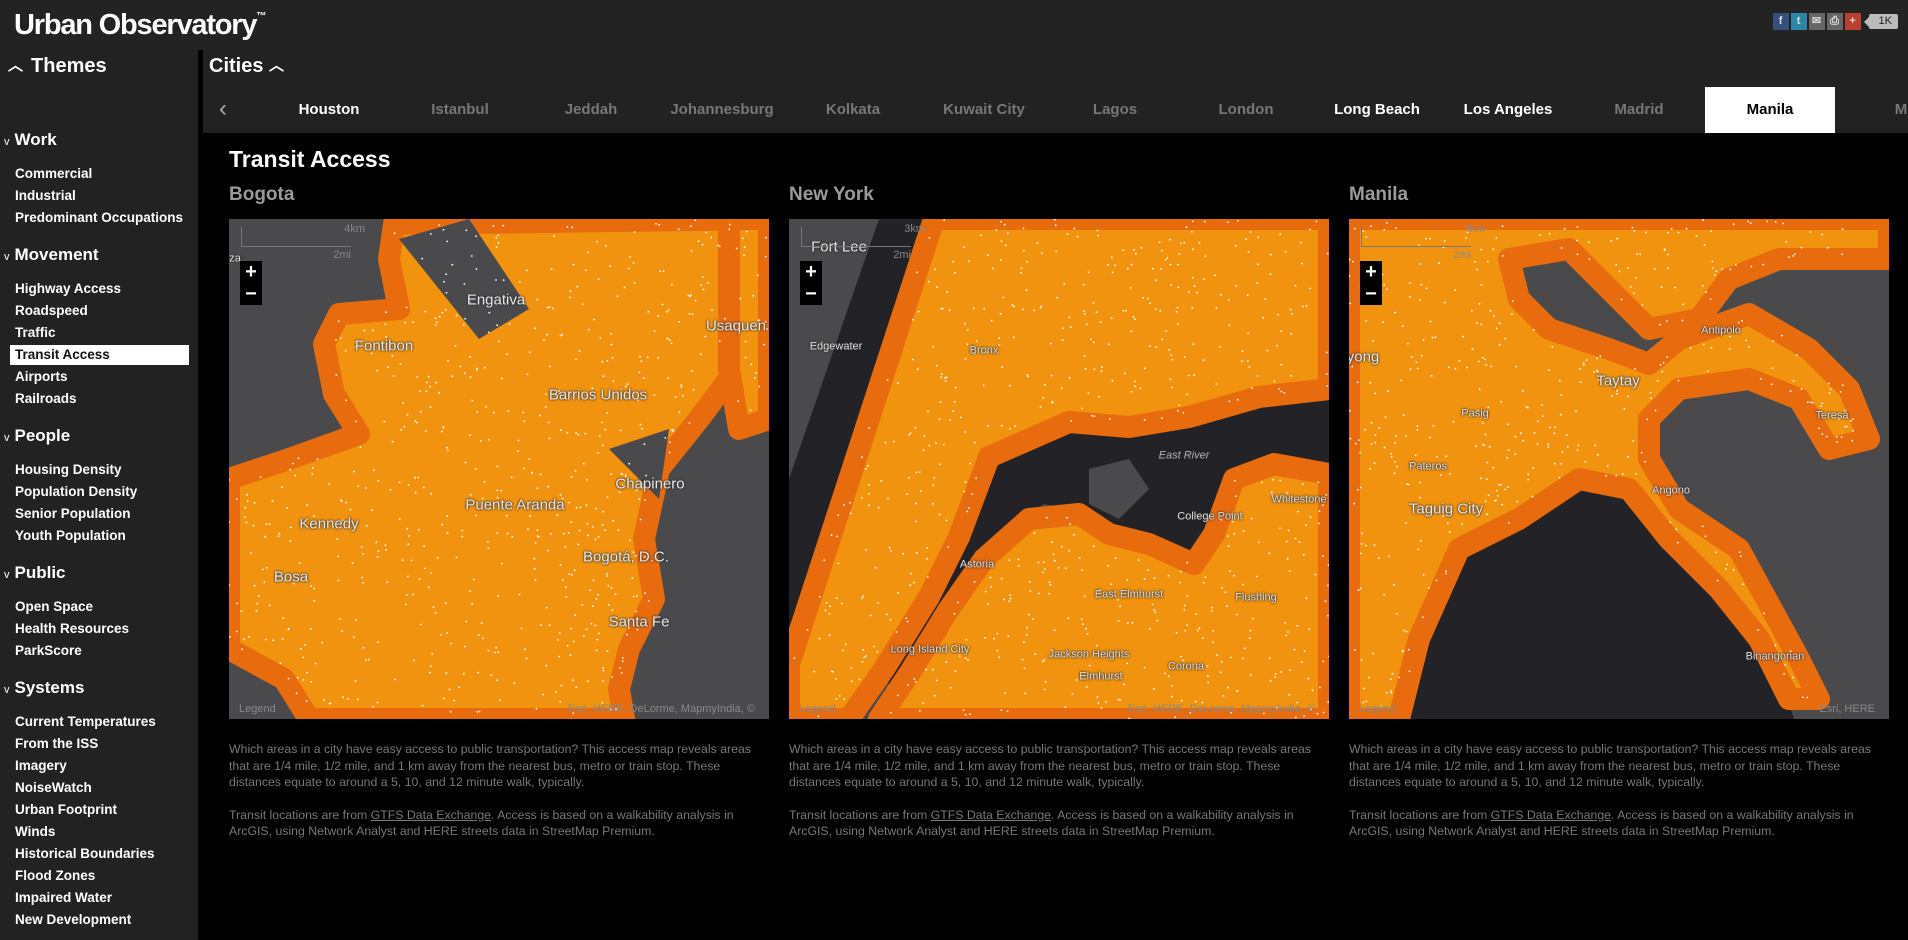 The width and height of the screenshot is (1908, 940). I want to click on section-public: v Public, so click(99, 573).